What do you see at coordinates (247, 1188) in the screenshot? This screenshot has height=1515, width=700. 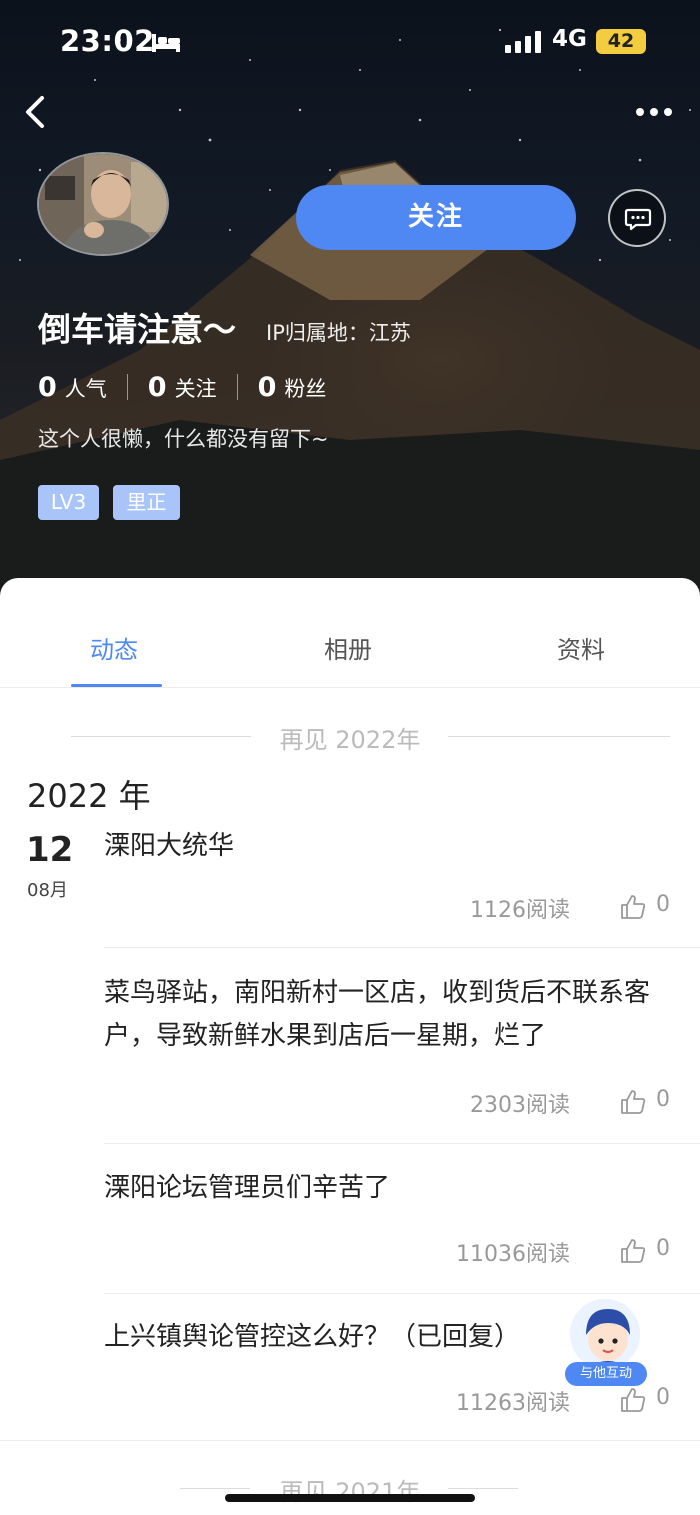 I see `post-title: 溧阳论坛管理员们辛苦了` at bounding box center [247, 1188].